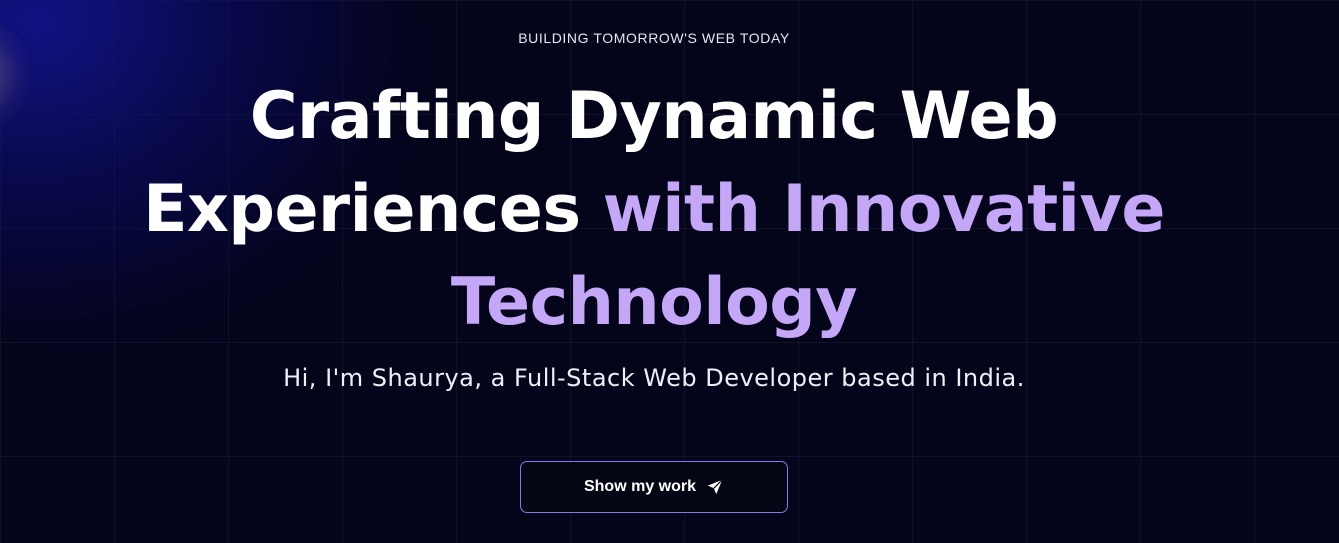 The width and height of the screenshot is (1339, 543). What do you see at coordinates (884, 209) in the screenshot?
I see `headline-line-2-accent: with Innovative` at bounding box center [884, 209].